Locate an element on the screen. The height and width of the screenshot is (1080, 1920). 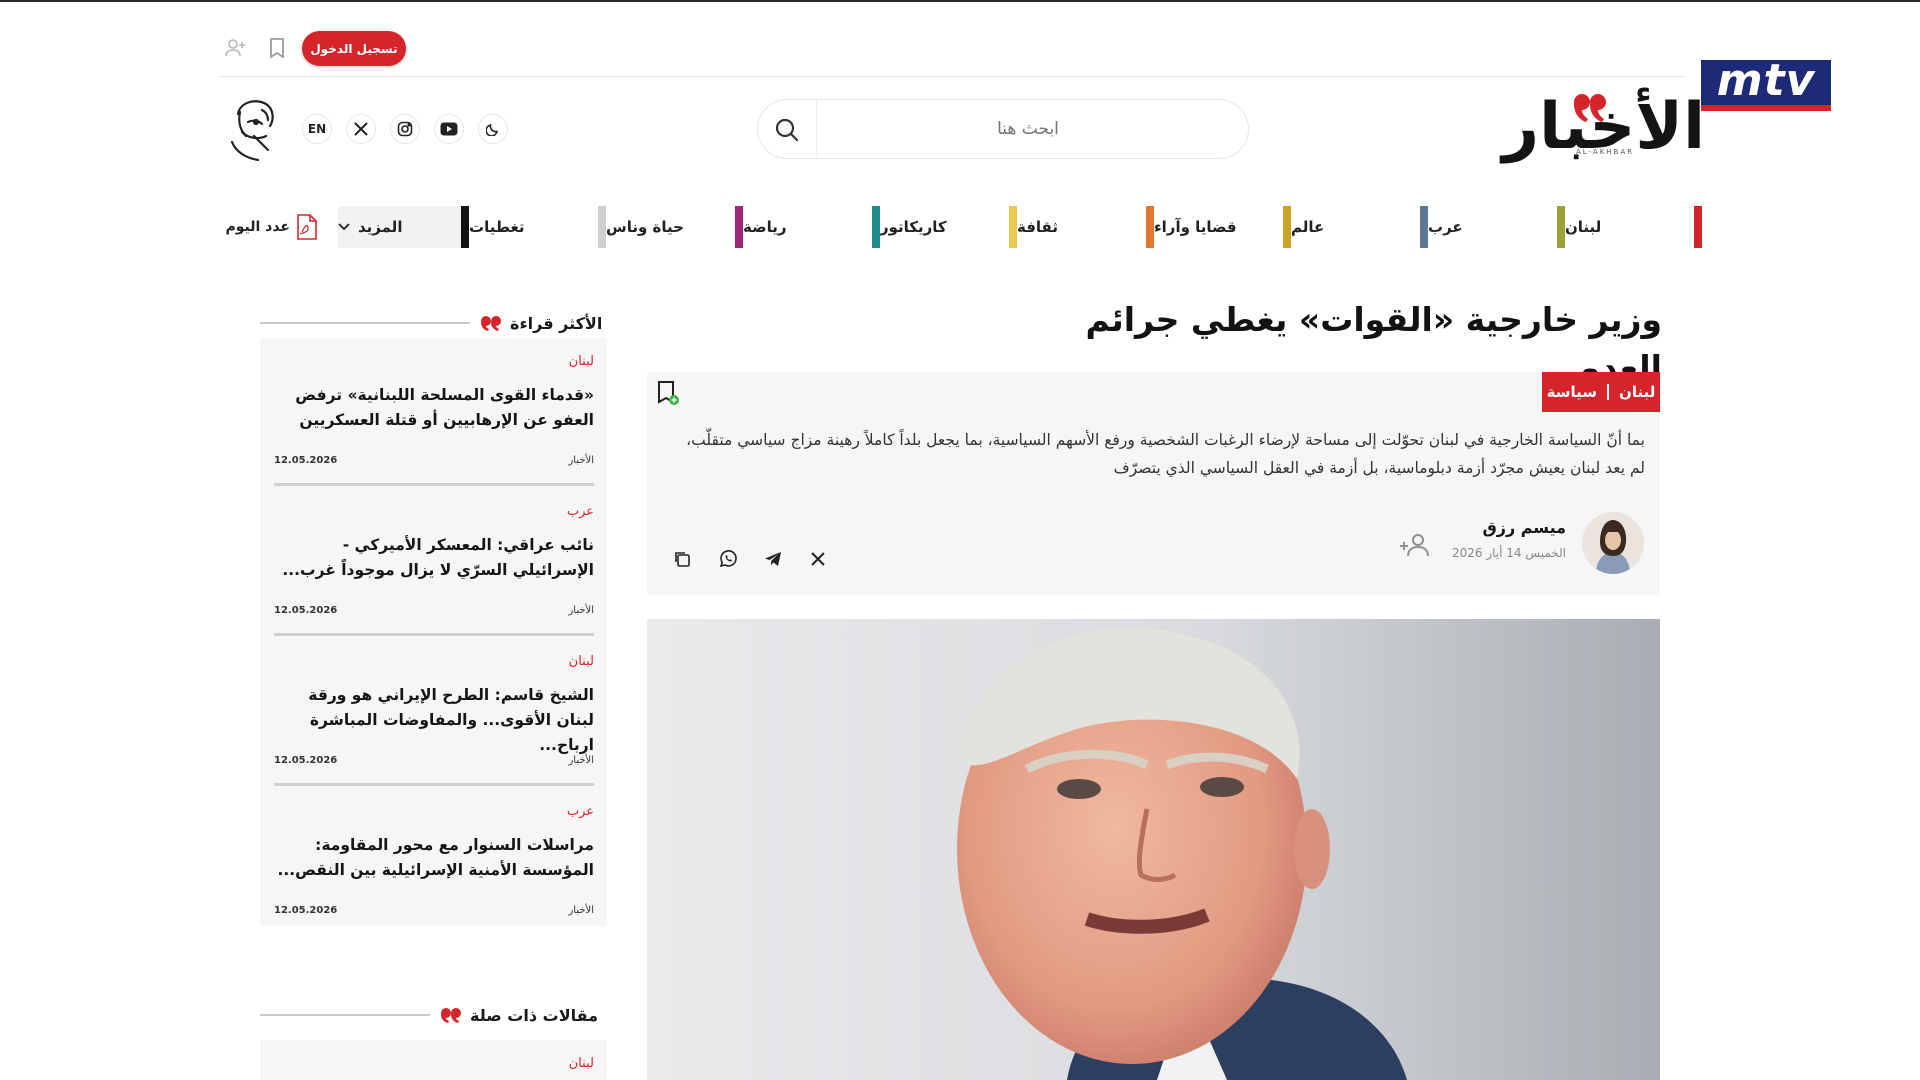
telegram-icon is located at coordinates (773, 559).